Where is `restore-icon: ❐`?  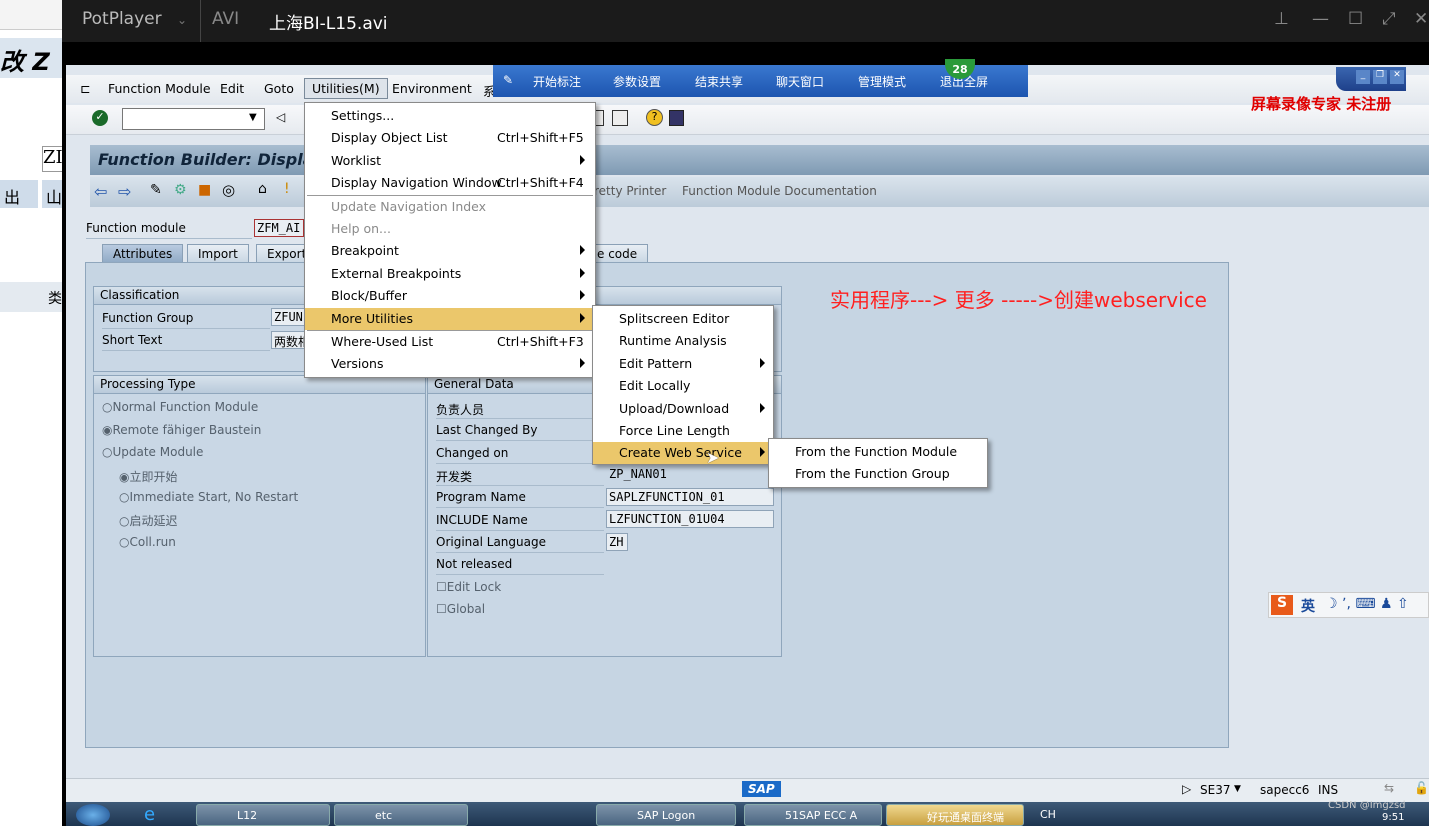 restore-icon: ❐ is located at coordinates (1380, 77).